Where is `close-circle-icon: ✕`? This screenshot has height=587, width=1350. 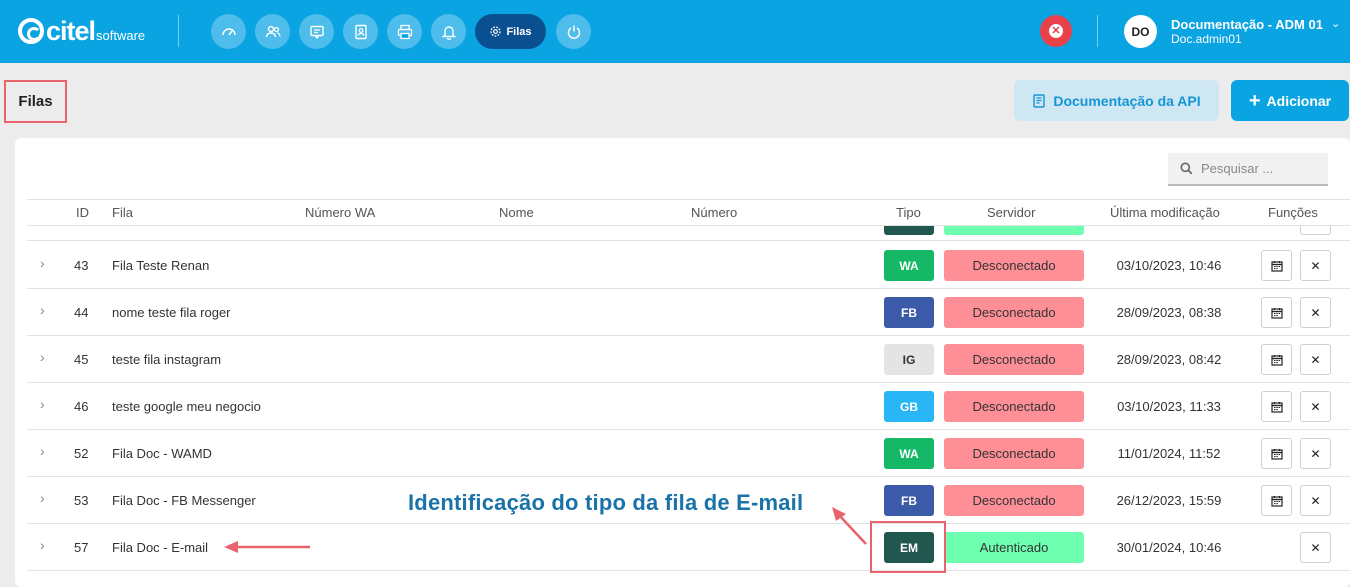 close-circle-icon: ✕ is located at coordinates (1056, 31).